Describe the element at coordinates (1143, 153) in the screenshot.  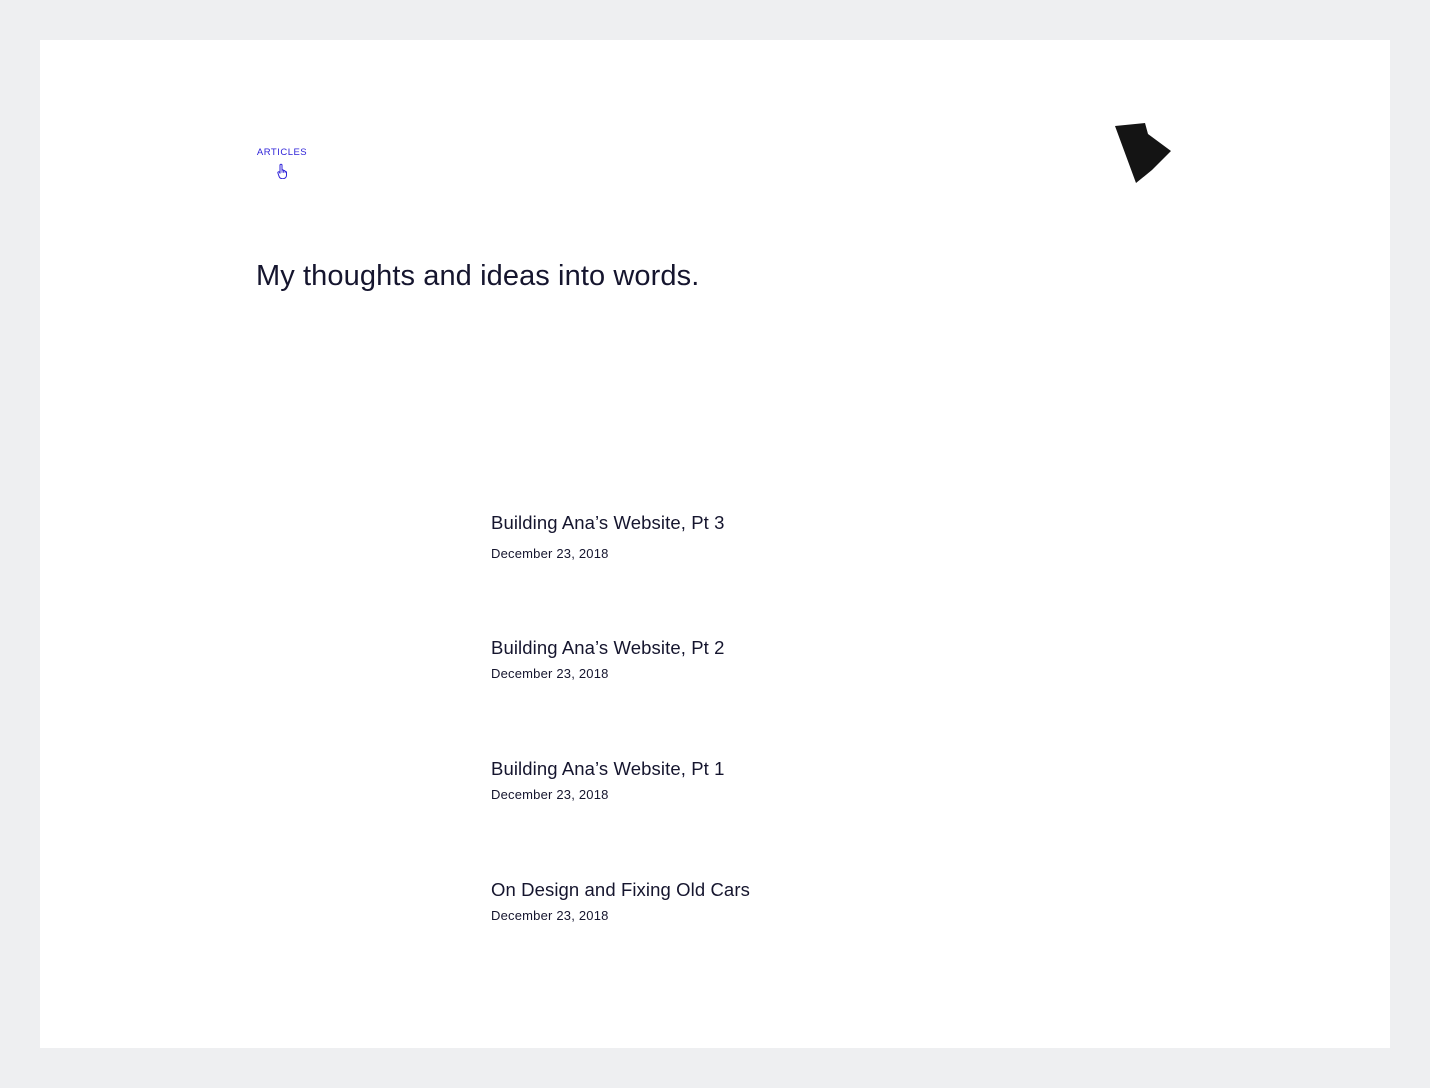
I see `site-logo-icon` at that location.